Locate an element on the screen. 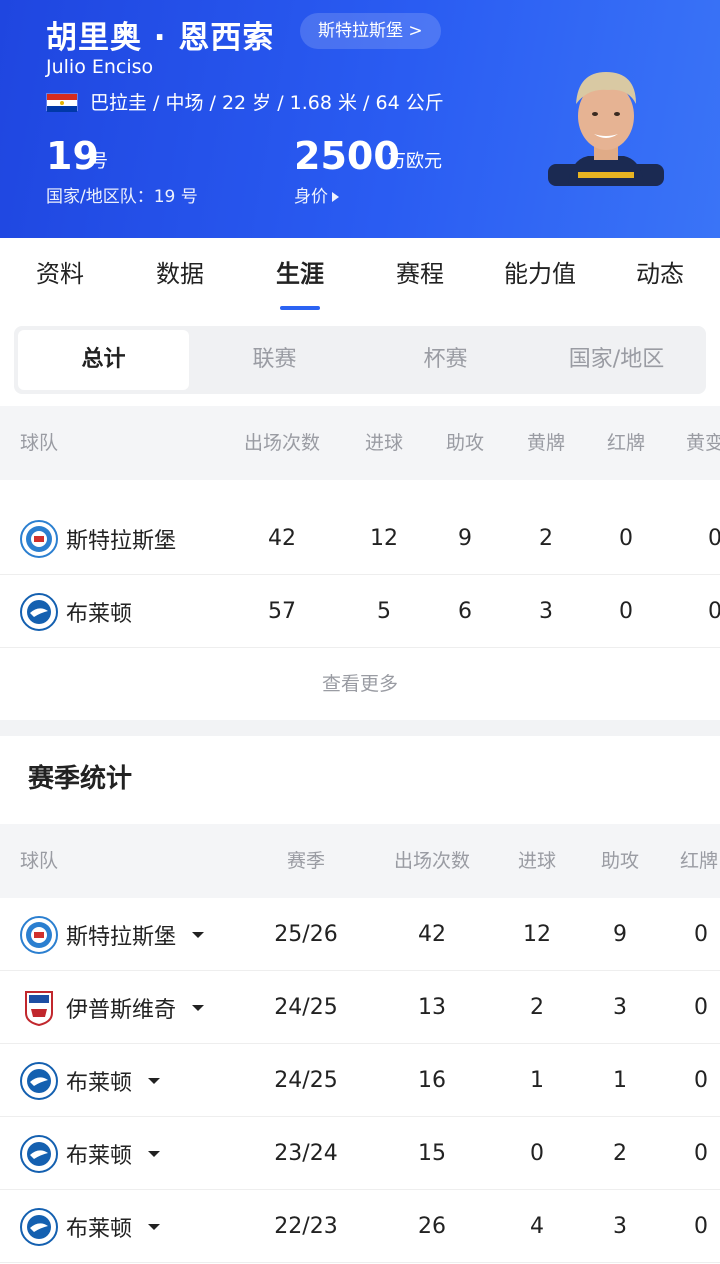 This screenshot has width=720, height=1264. tab-stats: 数据 is located at coordinates (180, 274).